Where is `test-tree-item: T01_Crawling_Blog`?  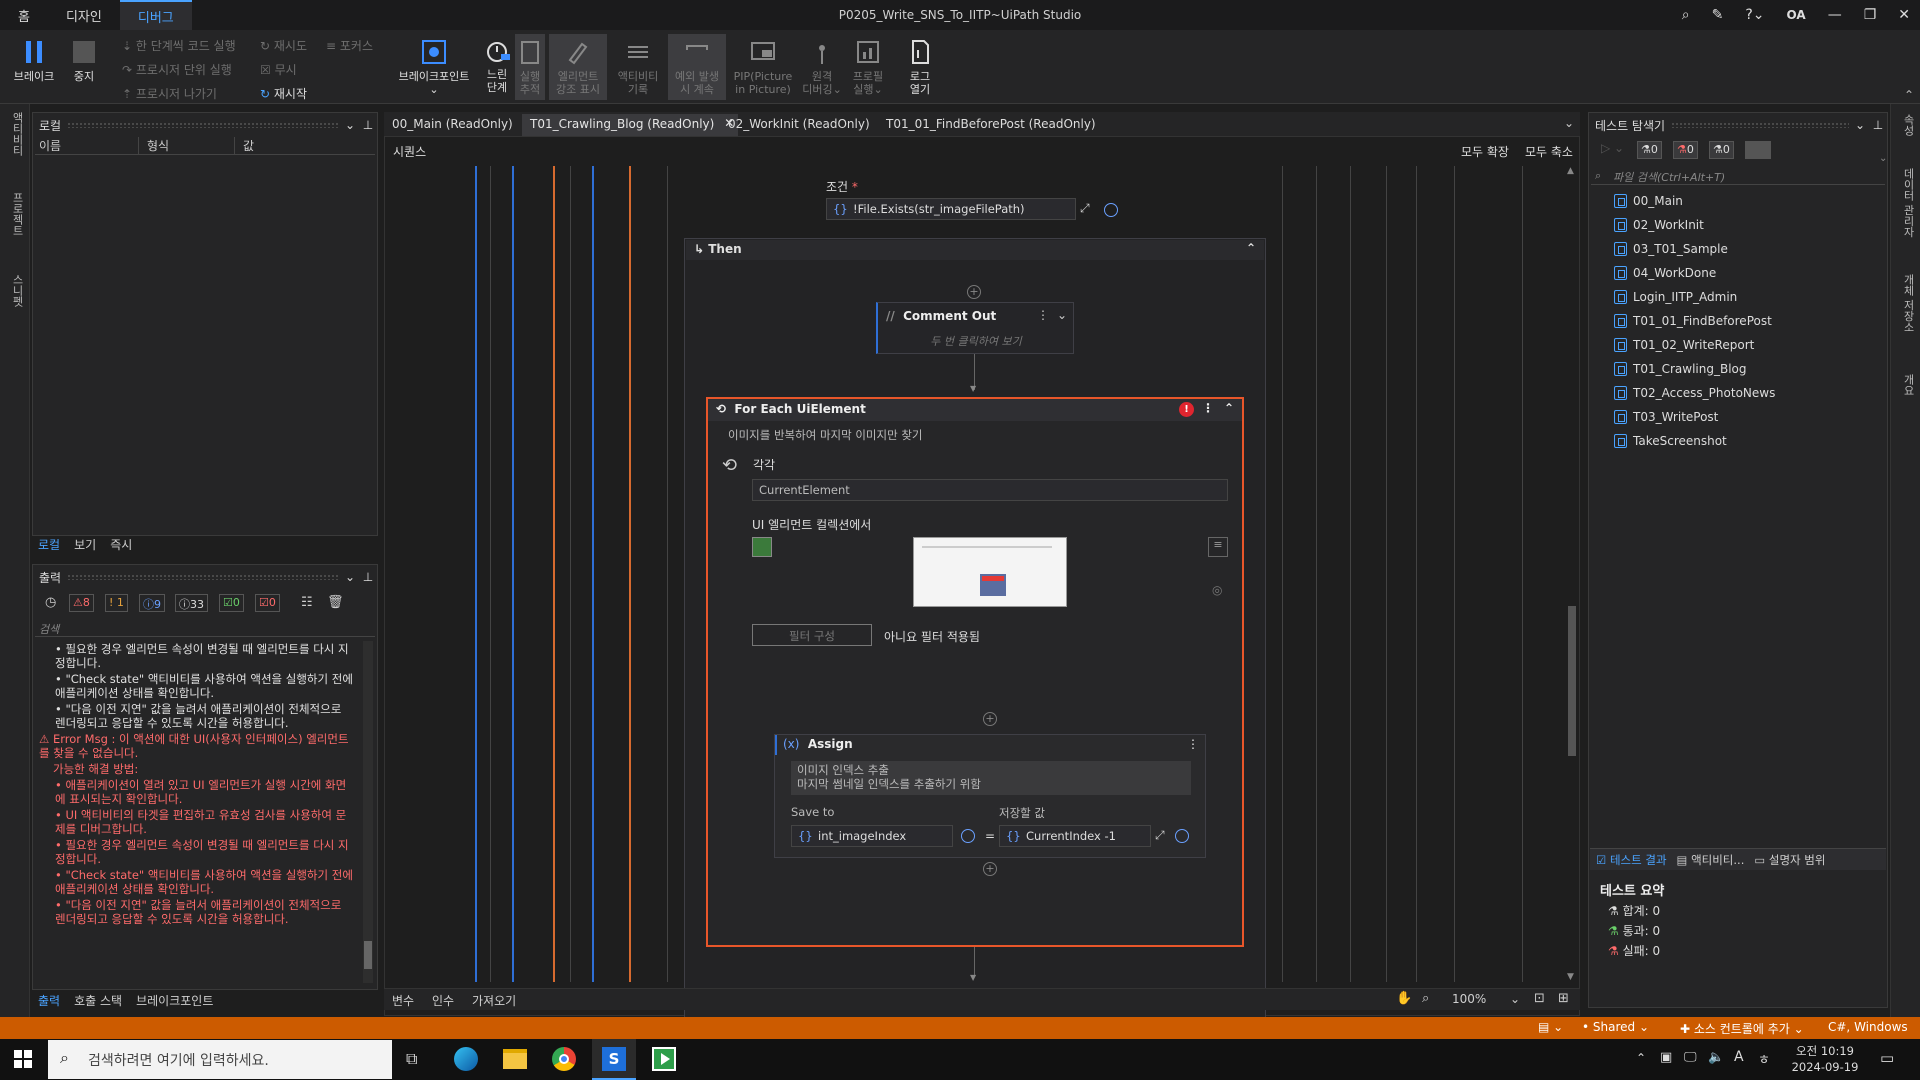
test-tree-item: T01_Crawling_Blog is located at coordinates (1680, 369).